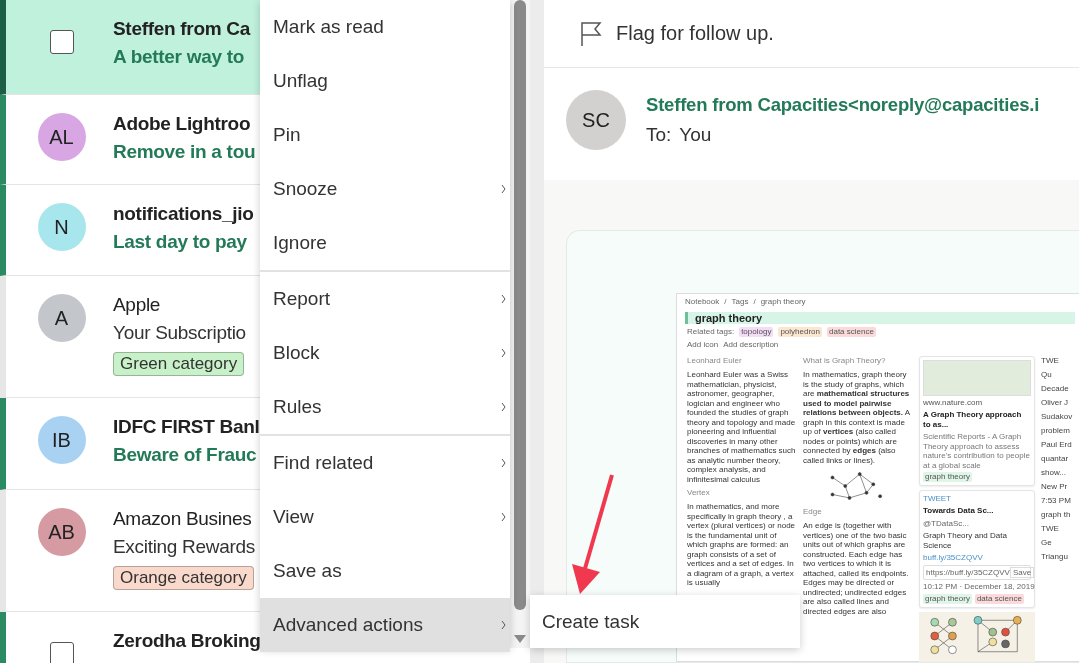  Describe the element at coordinates (61, 137) in the screenshot. I see `avatar: AL` at that location.